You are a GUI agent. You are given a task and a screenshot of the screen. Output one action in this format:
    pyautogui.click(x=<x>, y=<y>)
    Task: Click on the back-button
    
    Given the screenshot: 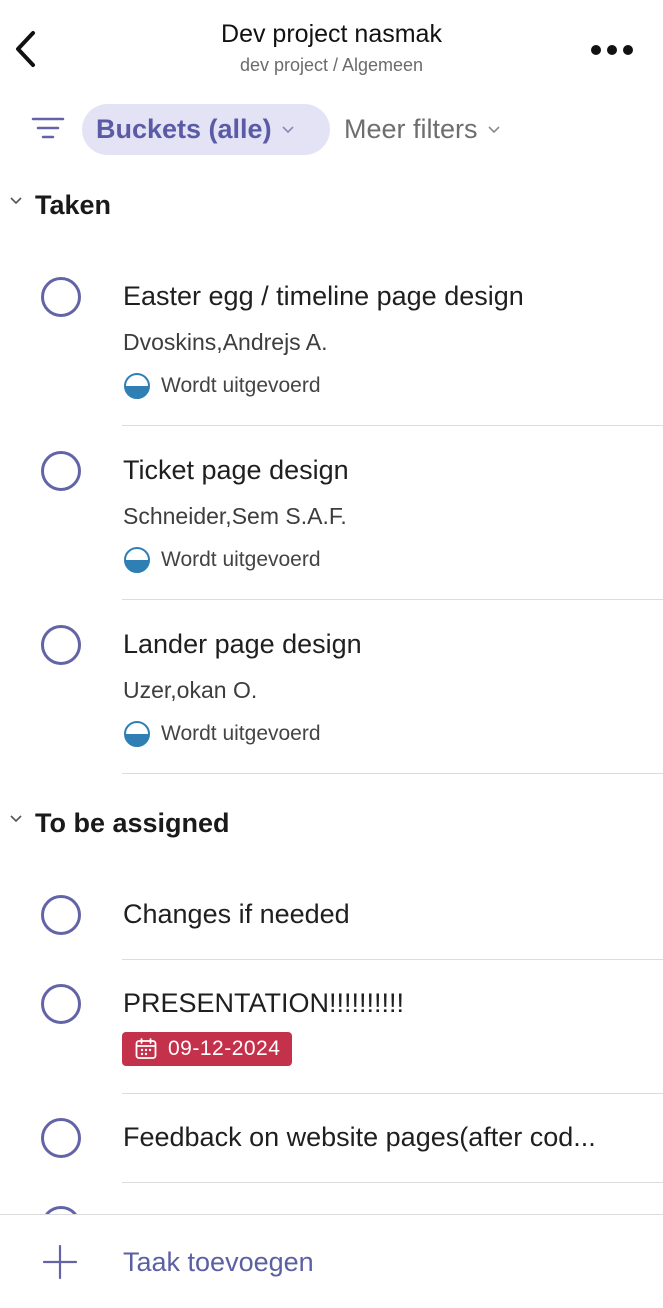 What is the action you would take?
    pyautogui.click(x=26, y=49)
    